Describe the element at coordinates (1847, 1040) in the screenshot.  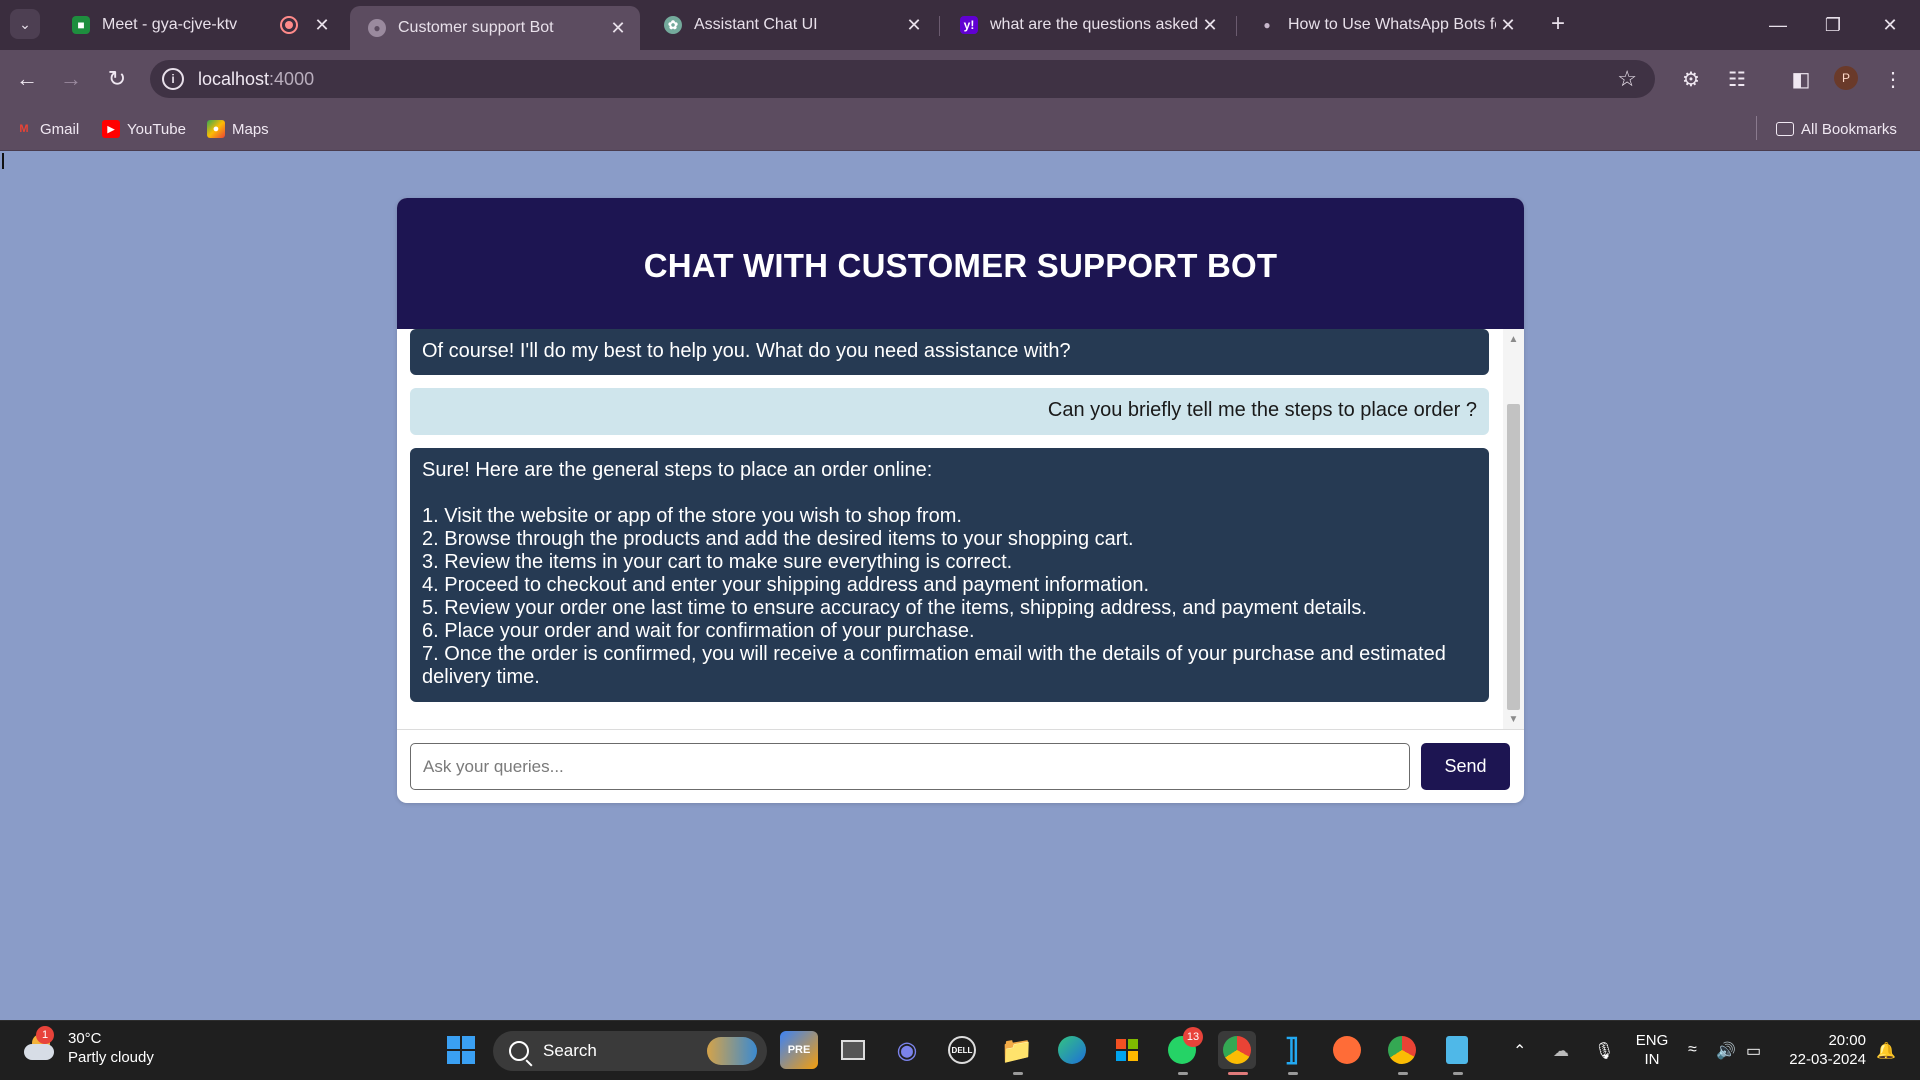
I see `clock-time: 20:00` at that location.